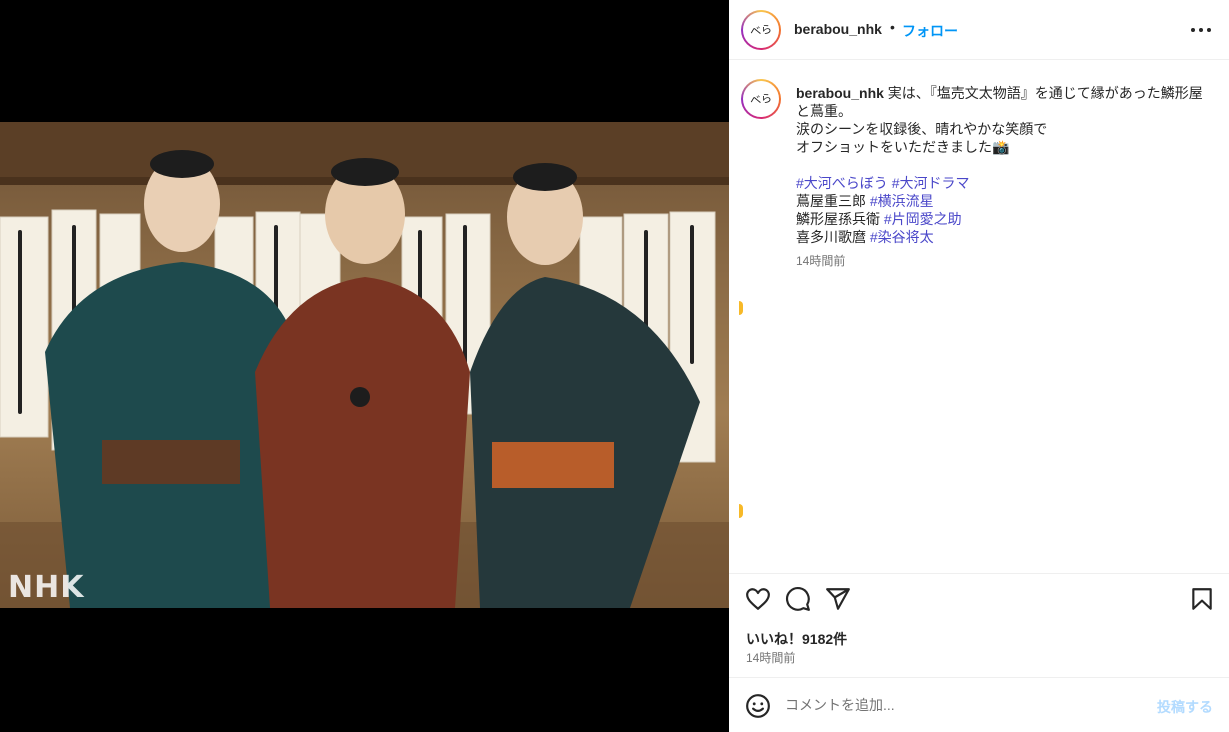 This screenshot has height=732, width=1229. I want to click on hashtag-link: #染谷将太, so click(902, 237).